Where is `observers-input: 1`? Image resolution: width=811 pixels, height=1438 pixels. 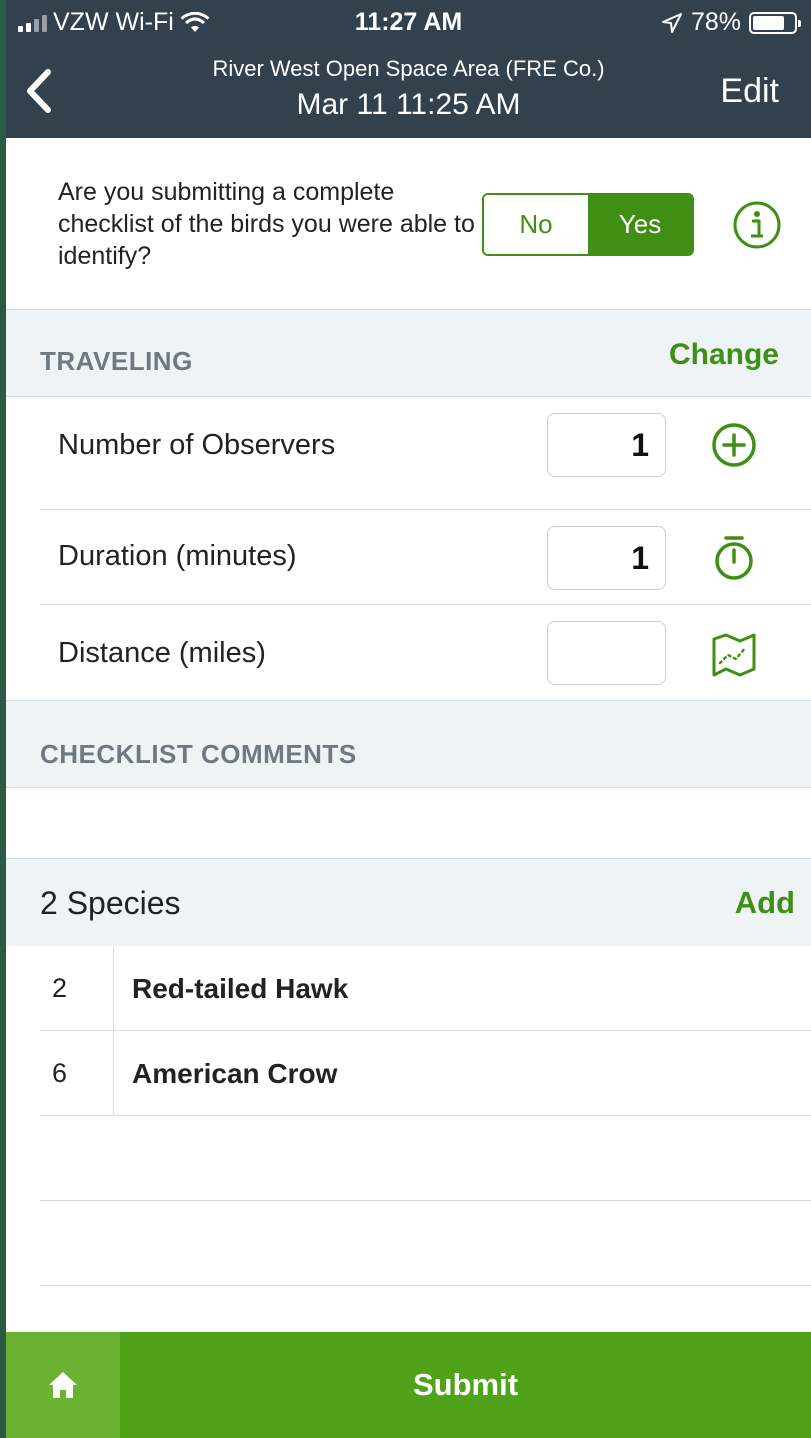 observers-input: 1 is located at coordinates (606, 445).